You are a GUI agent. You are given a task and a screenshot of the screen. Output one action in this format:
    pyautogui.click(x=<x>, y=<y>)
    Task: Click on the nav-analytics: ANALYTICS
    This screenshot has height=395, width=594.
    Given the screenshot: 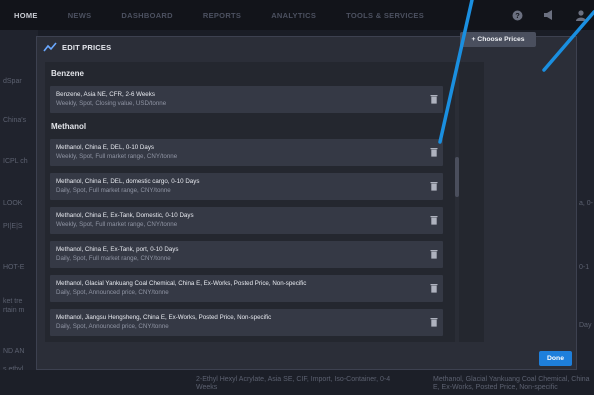 What is the action you would take?
    pyautogui.click(x=293, y=15)
    